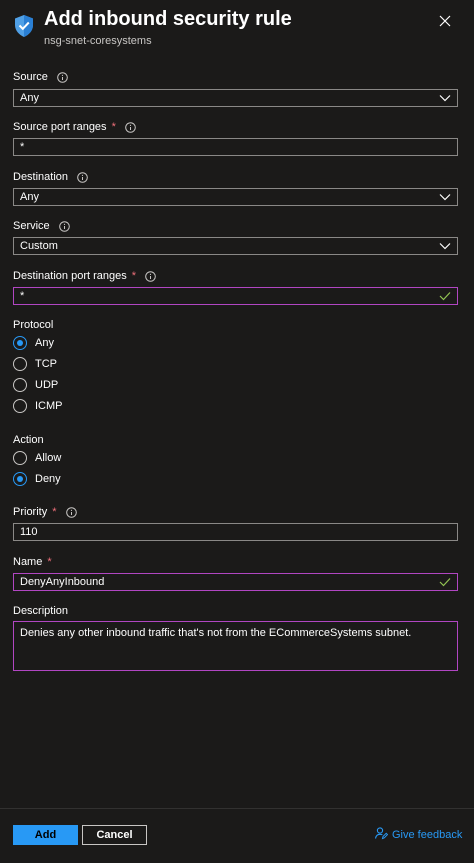 This screenshot has width=474, height=863. Describe the element at coordinates (29, 197) in the screenshot. I see `destination-value: Any` at that location.